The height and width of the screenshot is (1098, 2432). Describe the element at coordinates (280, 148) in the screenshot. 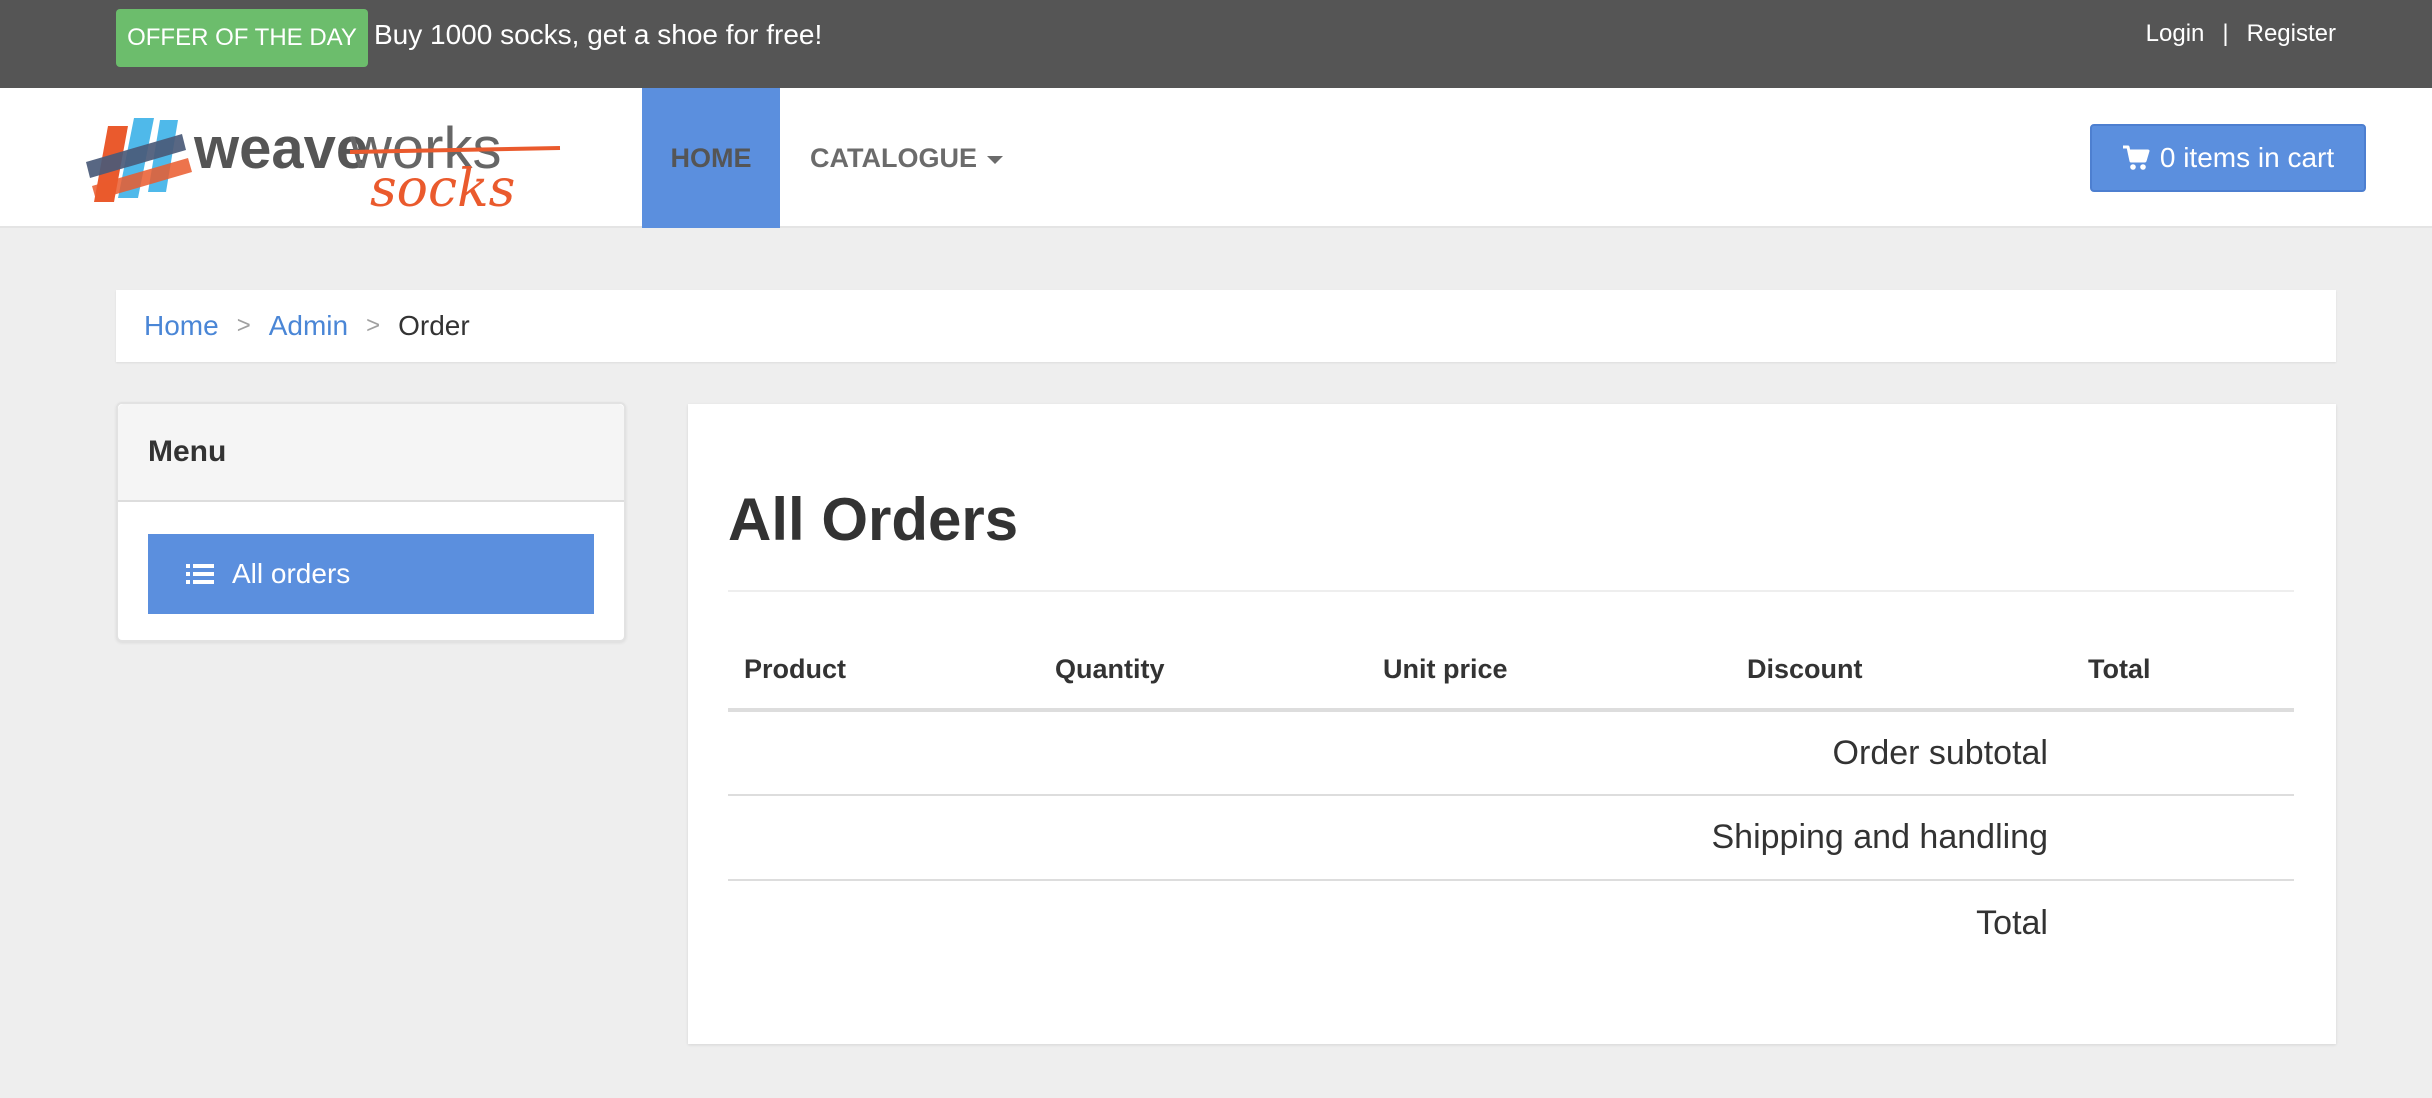

I see `logo-weave-text: weave` at that location.